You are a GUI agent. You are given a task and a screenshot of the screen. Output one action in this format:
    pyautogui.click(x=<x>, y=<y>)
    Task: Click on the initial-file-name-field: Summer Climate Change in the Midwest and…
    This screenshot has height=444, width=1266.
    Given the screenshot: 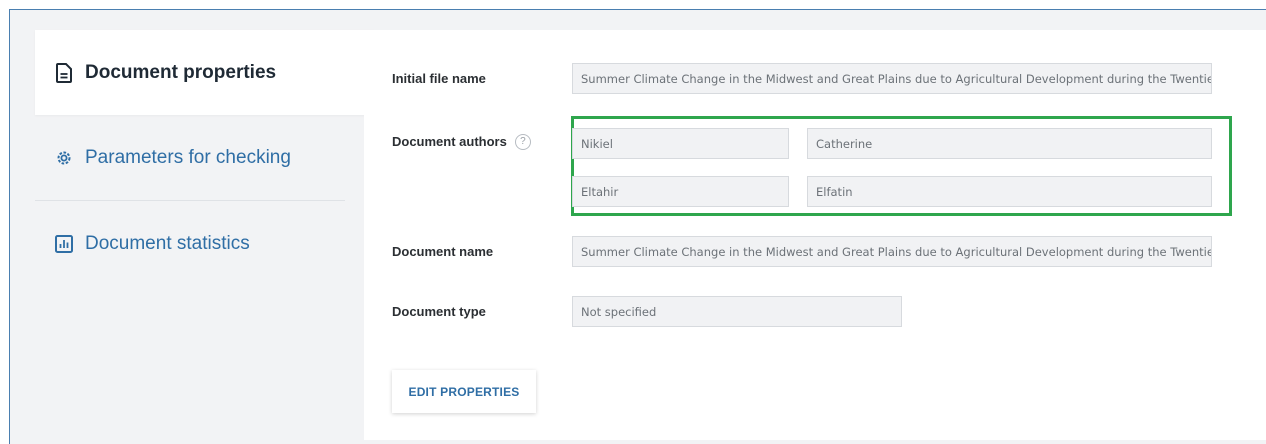 What is the action you would take?
    pyautogui.click(x=892, y=78)
    